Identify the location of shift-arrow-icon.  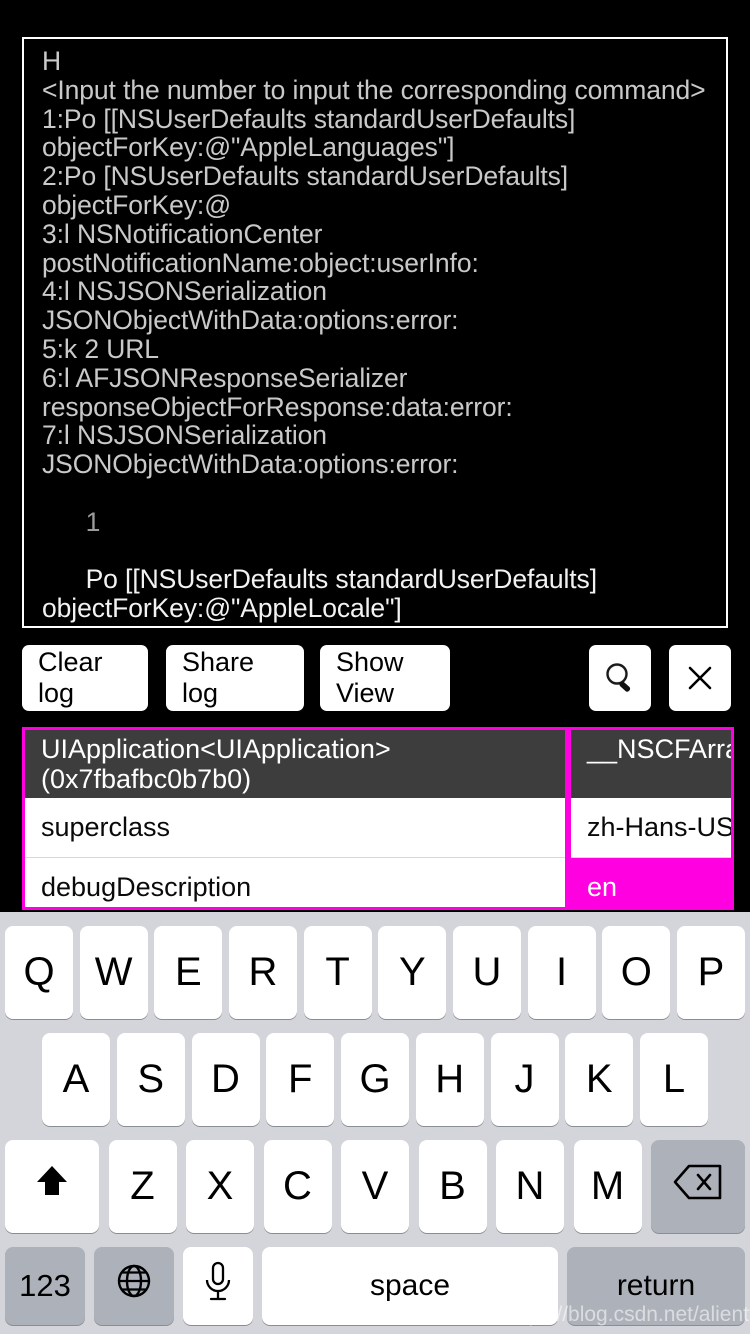
(52, 1187).